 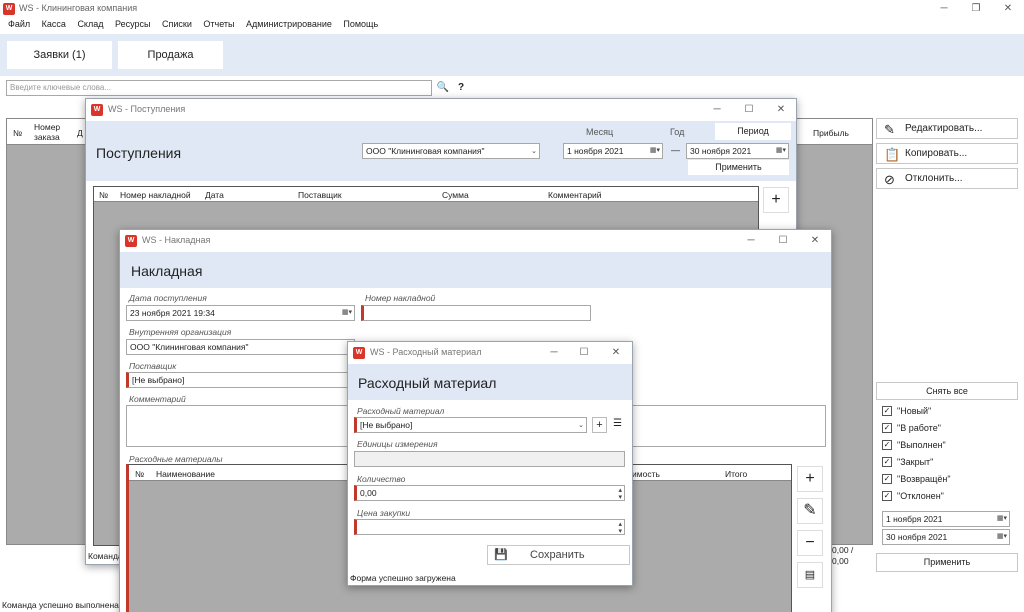 What do you see at coordinates (461, 88) in the screenshot?
I see `help-button: ?` at bounding box center [461, 88].